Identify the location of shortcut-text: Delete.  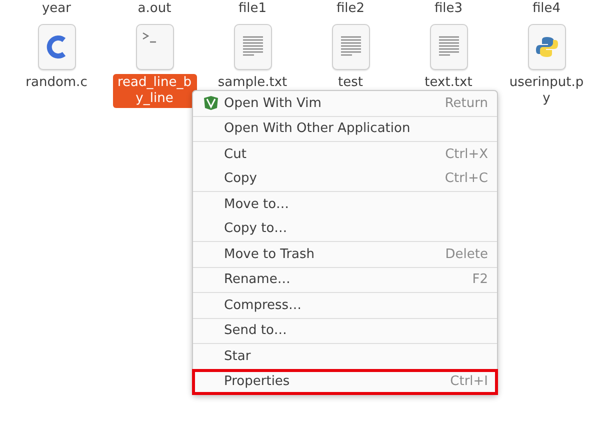
(466, 254).